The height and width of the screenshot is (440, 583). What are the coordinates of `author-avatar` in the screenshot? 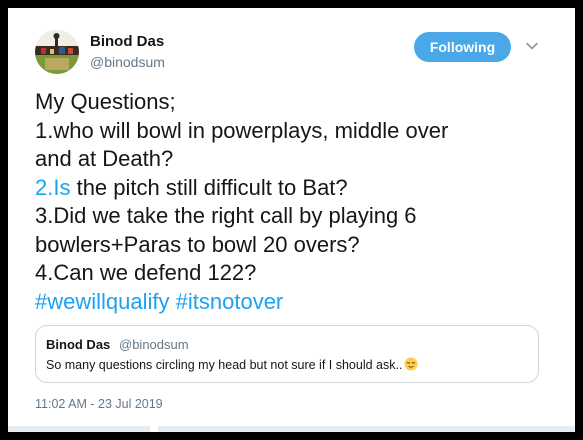 It's located at (57, 52).